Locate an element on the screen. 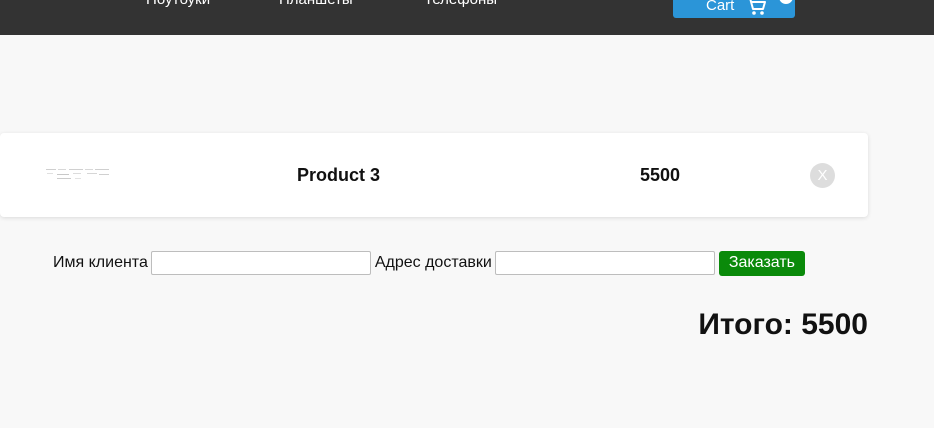 The image size is (934, 428). order-form: Имя клиента Адрес доставки Заказать is located at coordinates (429, 263).